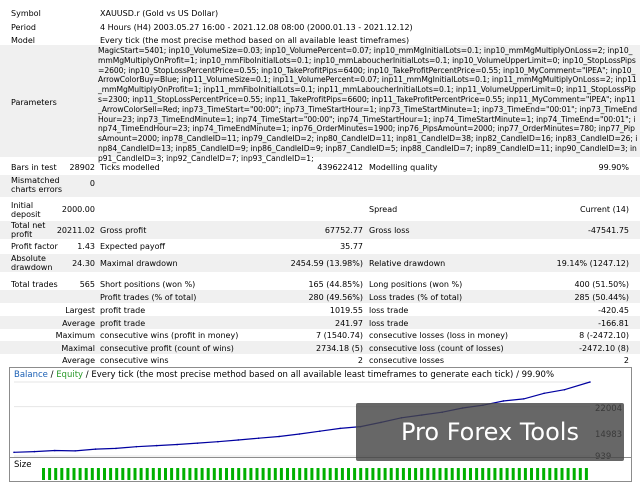 The image size is (640, 482). What do you see at coordinates (351, 246) in the screenshot?
I see `payoff-value: 35.77` at bounding box center [351, 246].